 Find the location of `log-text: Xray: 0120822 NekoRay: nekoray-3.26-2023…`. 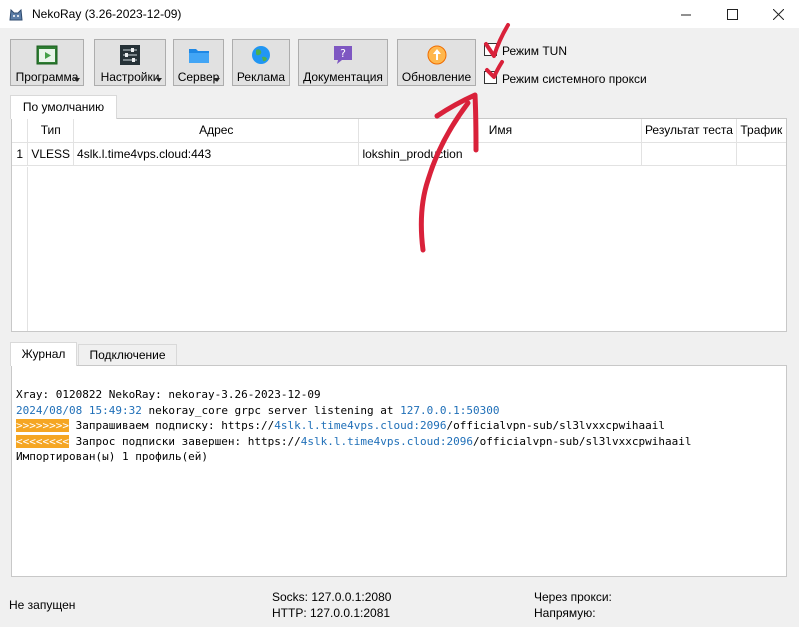

log-text: Xray: 0120822 NekoRay: nekoray-3.26-2023… is located at coordinates (168, 394).